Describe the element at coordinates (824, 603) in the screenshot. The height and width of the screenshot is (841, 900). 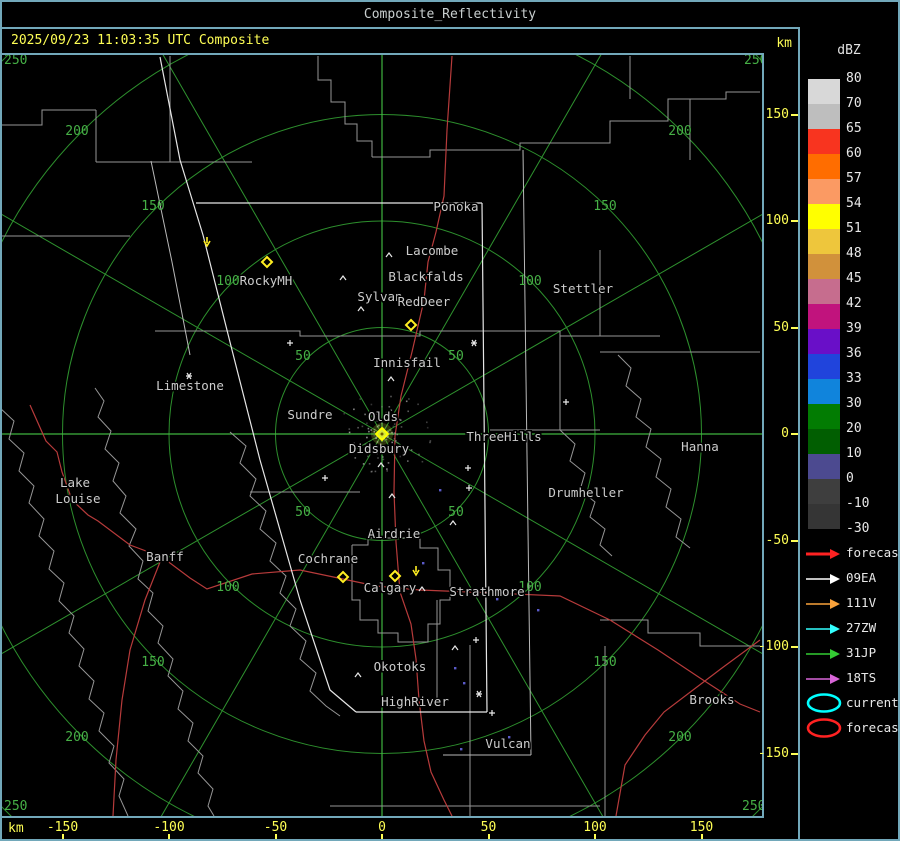
I see `111V-arrow-icon` at that location.